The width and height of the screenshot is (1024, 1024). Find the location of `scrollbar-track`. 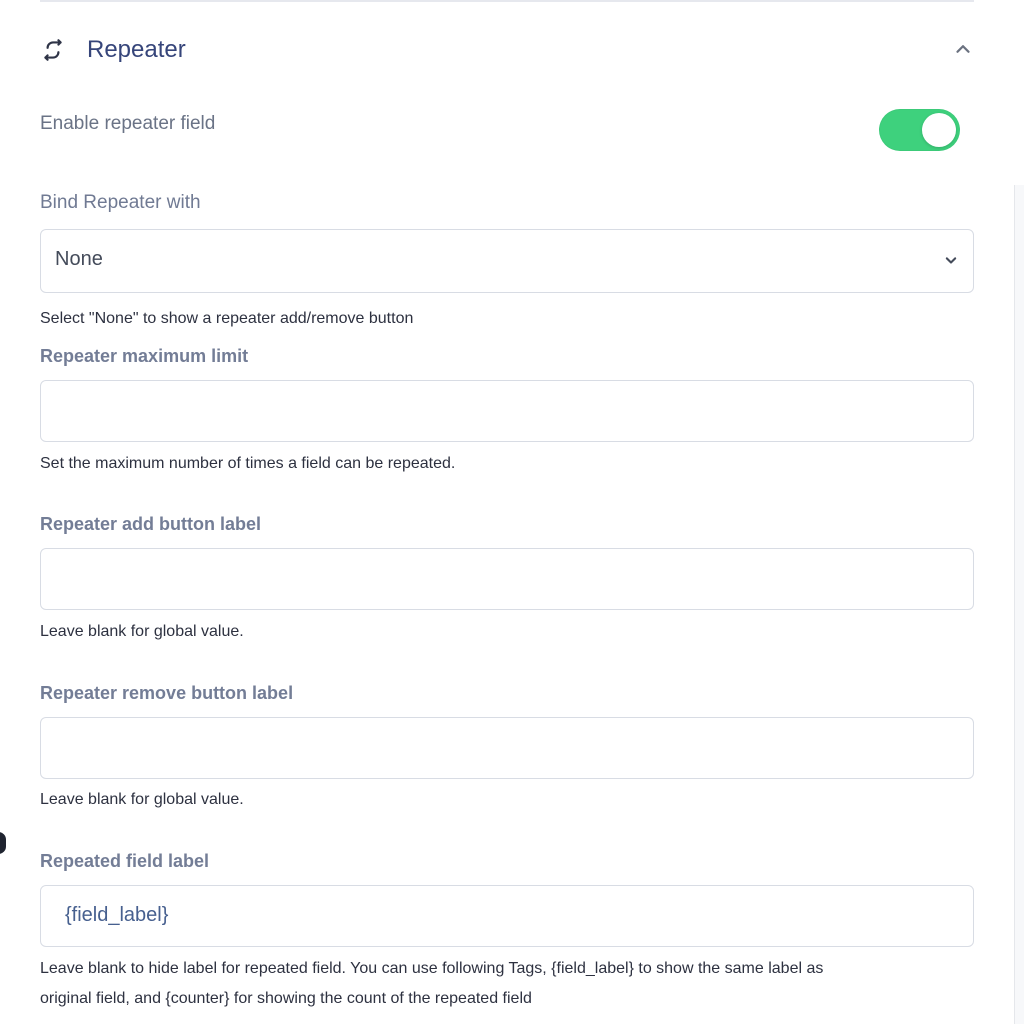

scrollbar-track is located at coordinates (1019, 604).